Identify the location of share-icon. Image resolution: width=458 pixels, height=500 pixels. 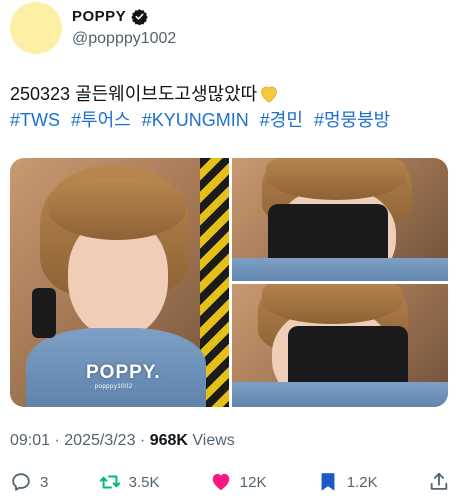
(439, 481).